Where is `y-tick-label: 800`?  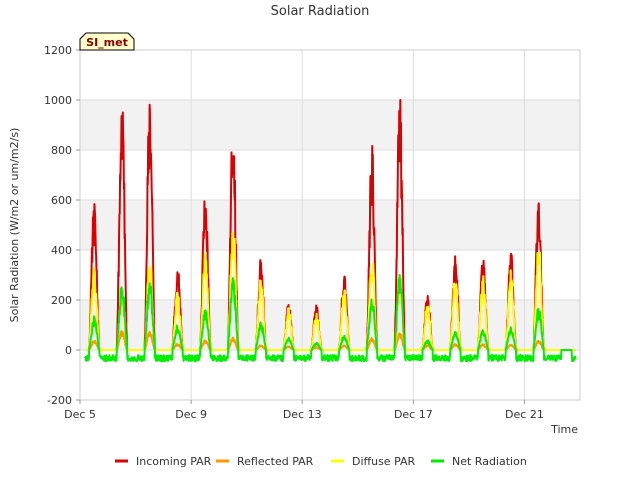 y-tick-label: 800 is located at coordinates (61, 150).